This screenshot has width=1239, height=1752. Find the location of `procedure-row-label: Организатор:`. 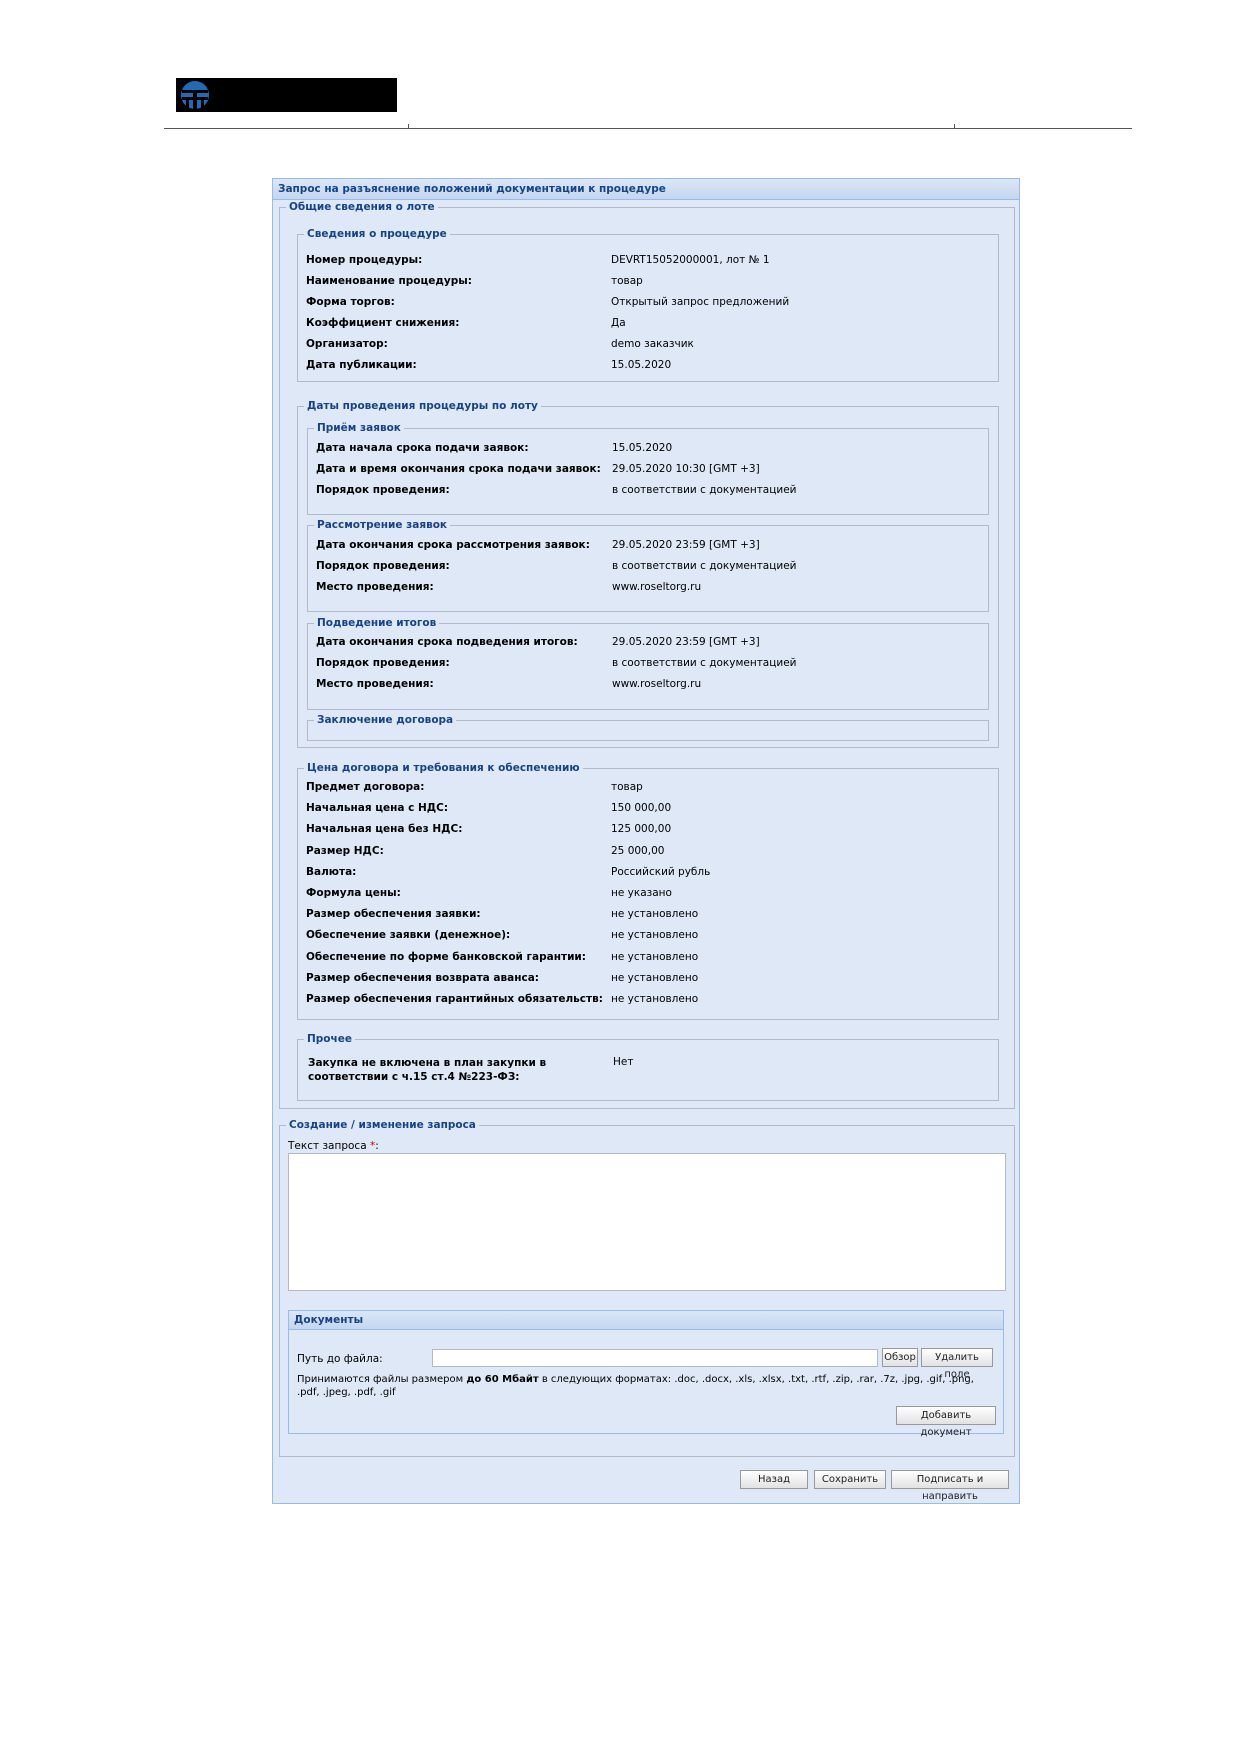

procedure-row-label: Организатор: is located at coordinates (347, 344).